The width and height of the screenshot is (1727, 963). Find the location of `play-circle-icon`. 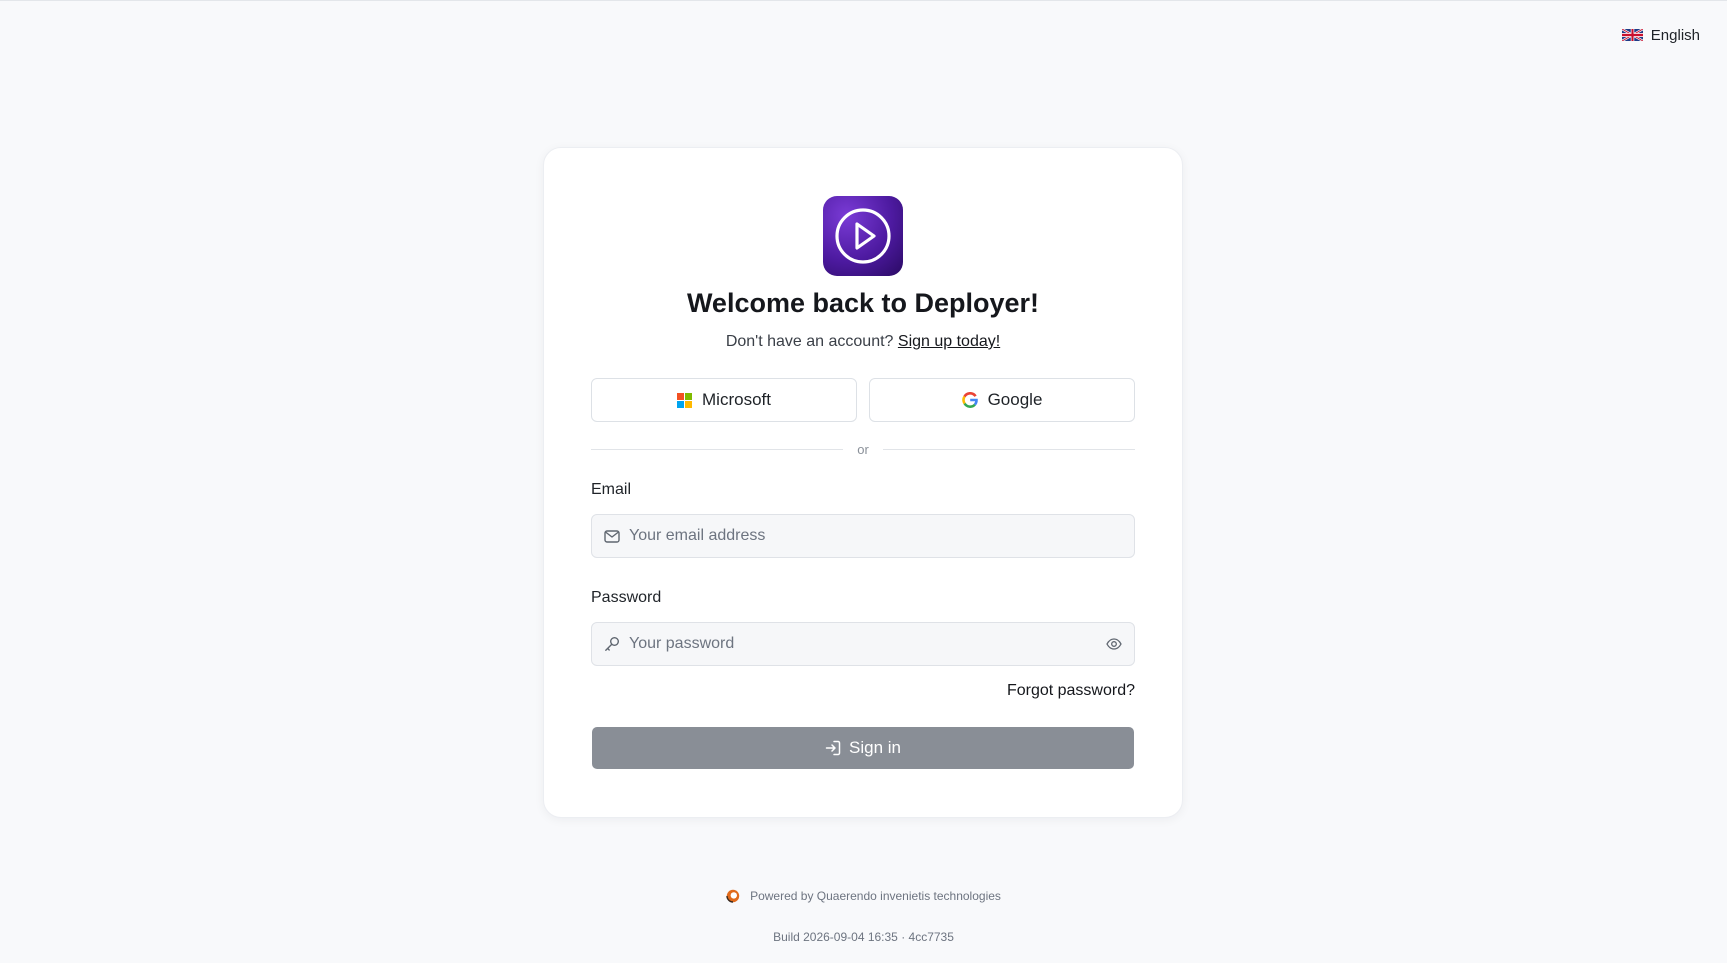

play-circle-icon is located at coordinates (863, 236).